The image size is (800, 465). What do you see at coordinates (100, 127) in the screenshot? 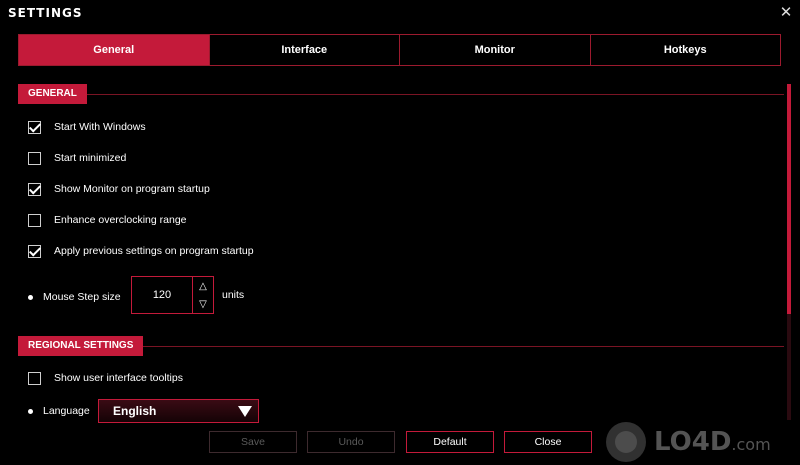
I see `option-label: Start With Windows` at bounding box center [100, 127].